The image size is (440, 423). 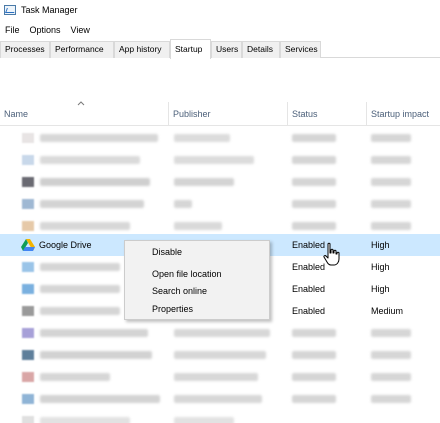 What do you see at coordinates (49, 10) in the screenshot?
I see `window-title: Task Manager` at bounding box center [49, 10].